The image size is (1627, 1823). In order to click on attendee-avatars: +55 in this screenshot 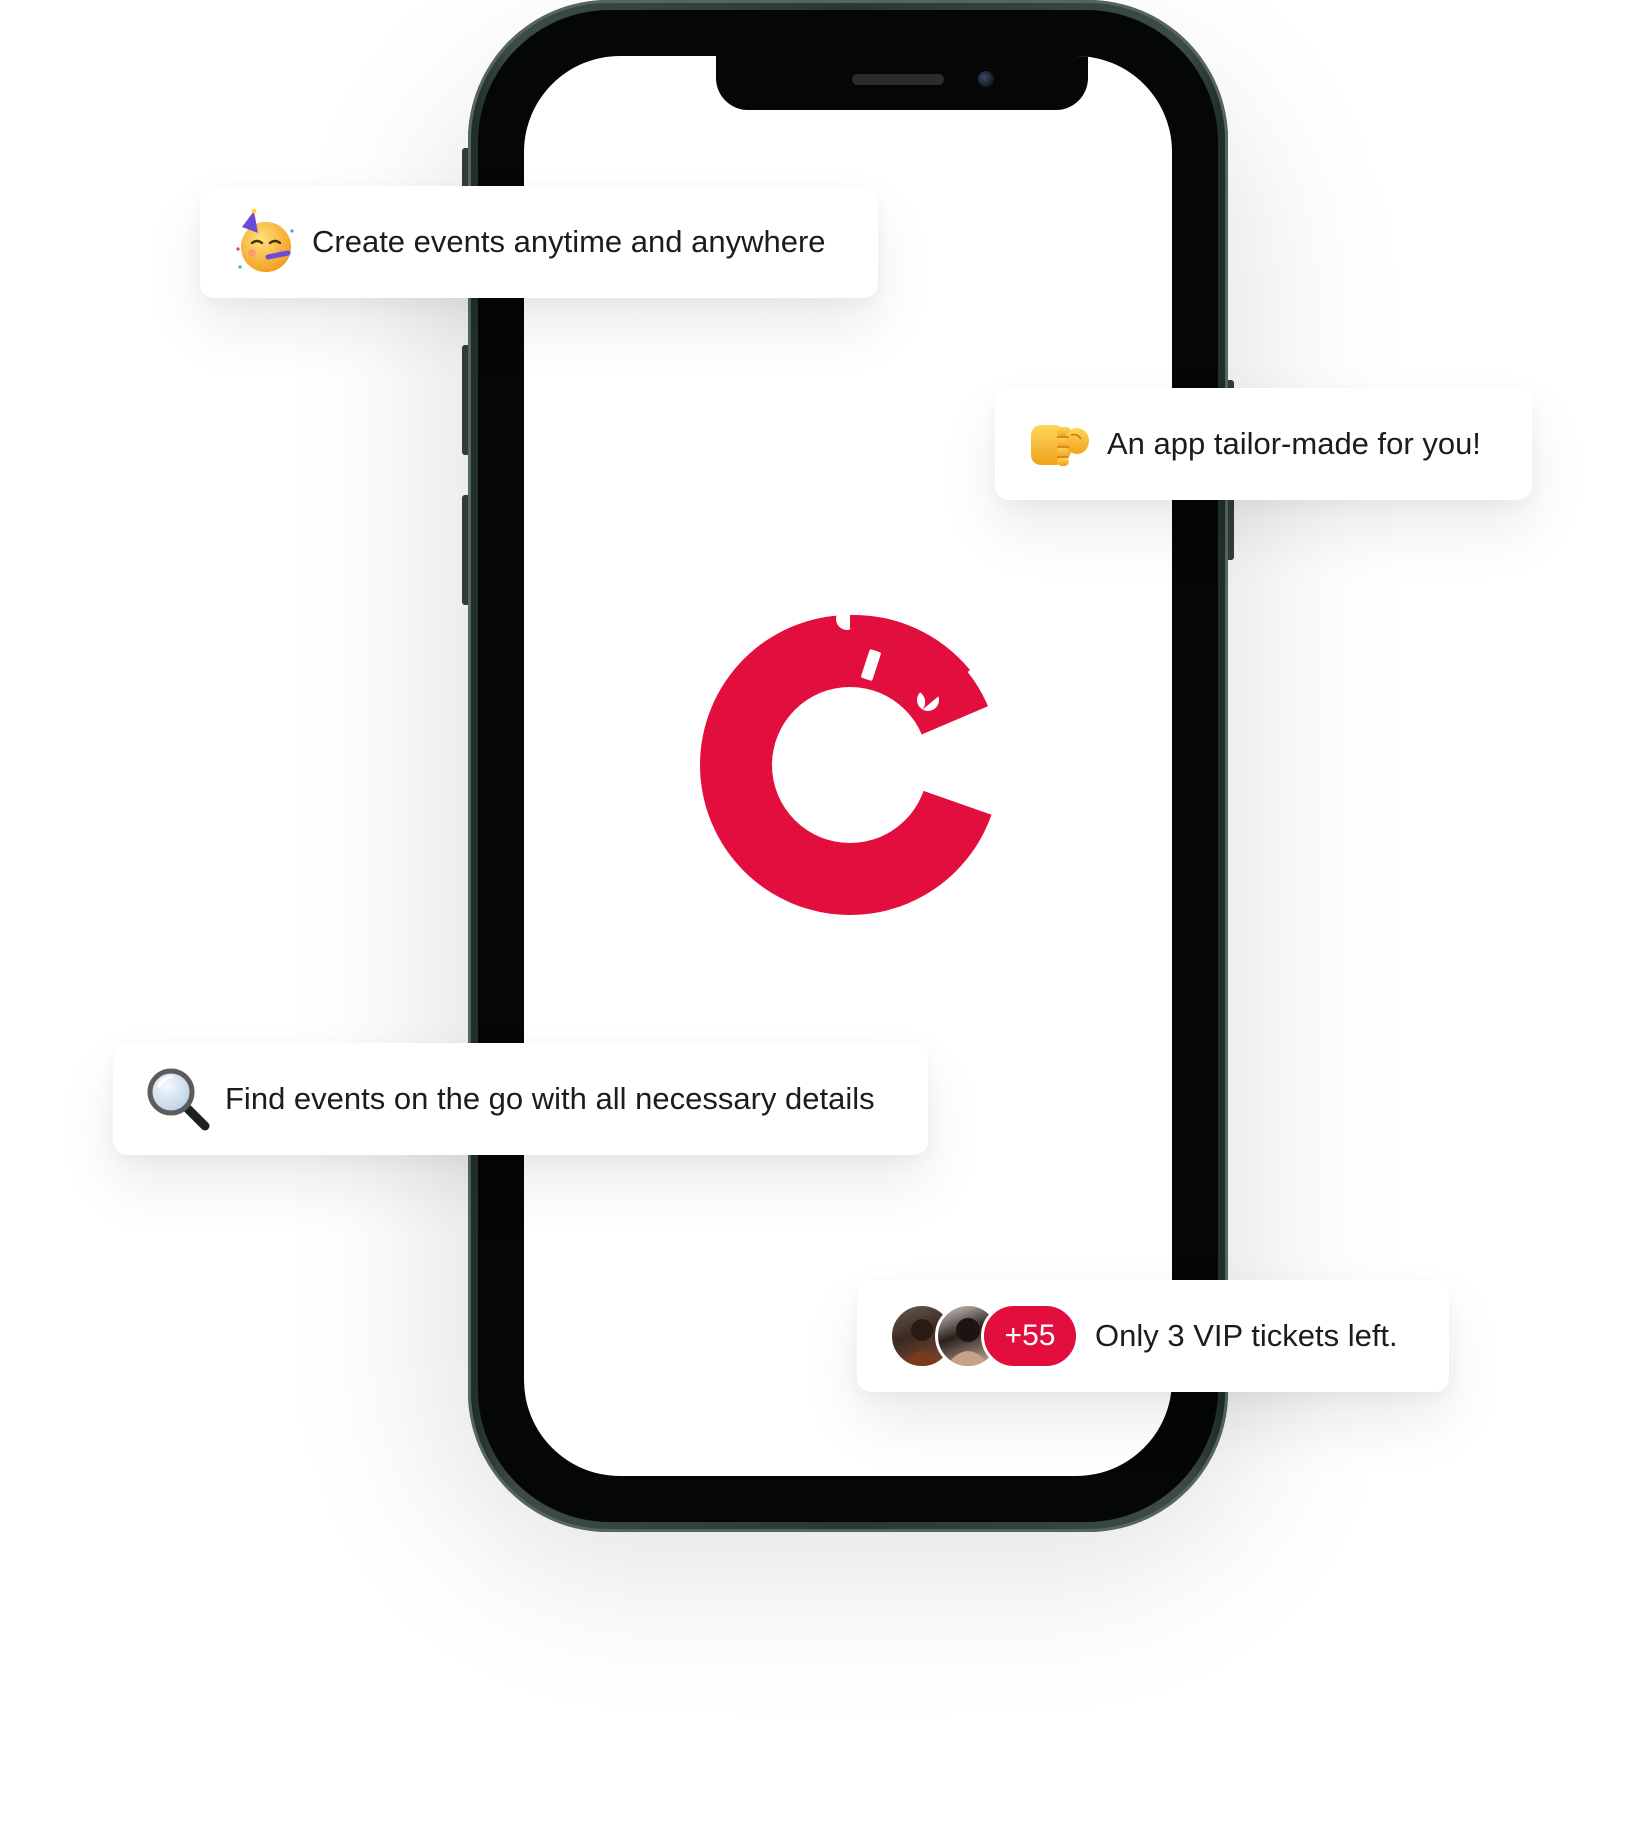, I will do `click(984, 1336)`.